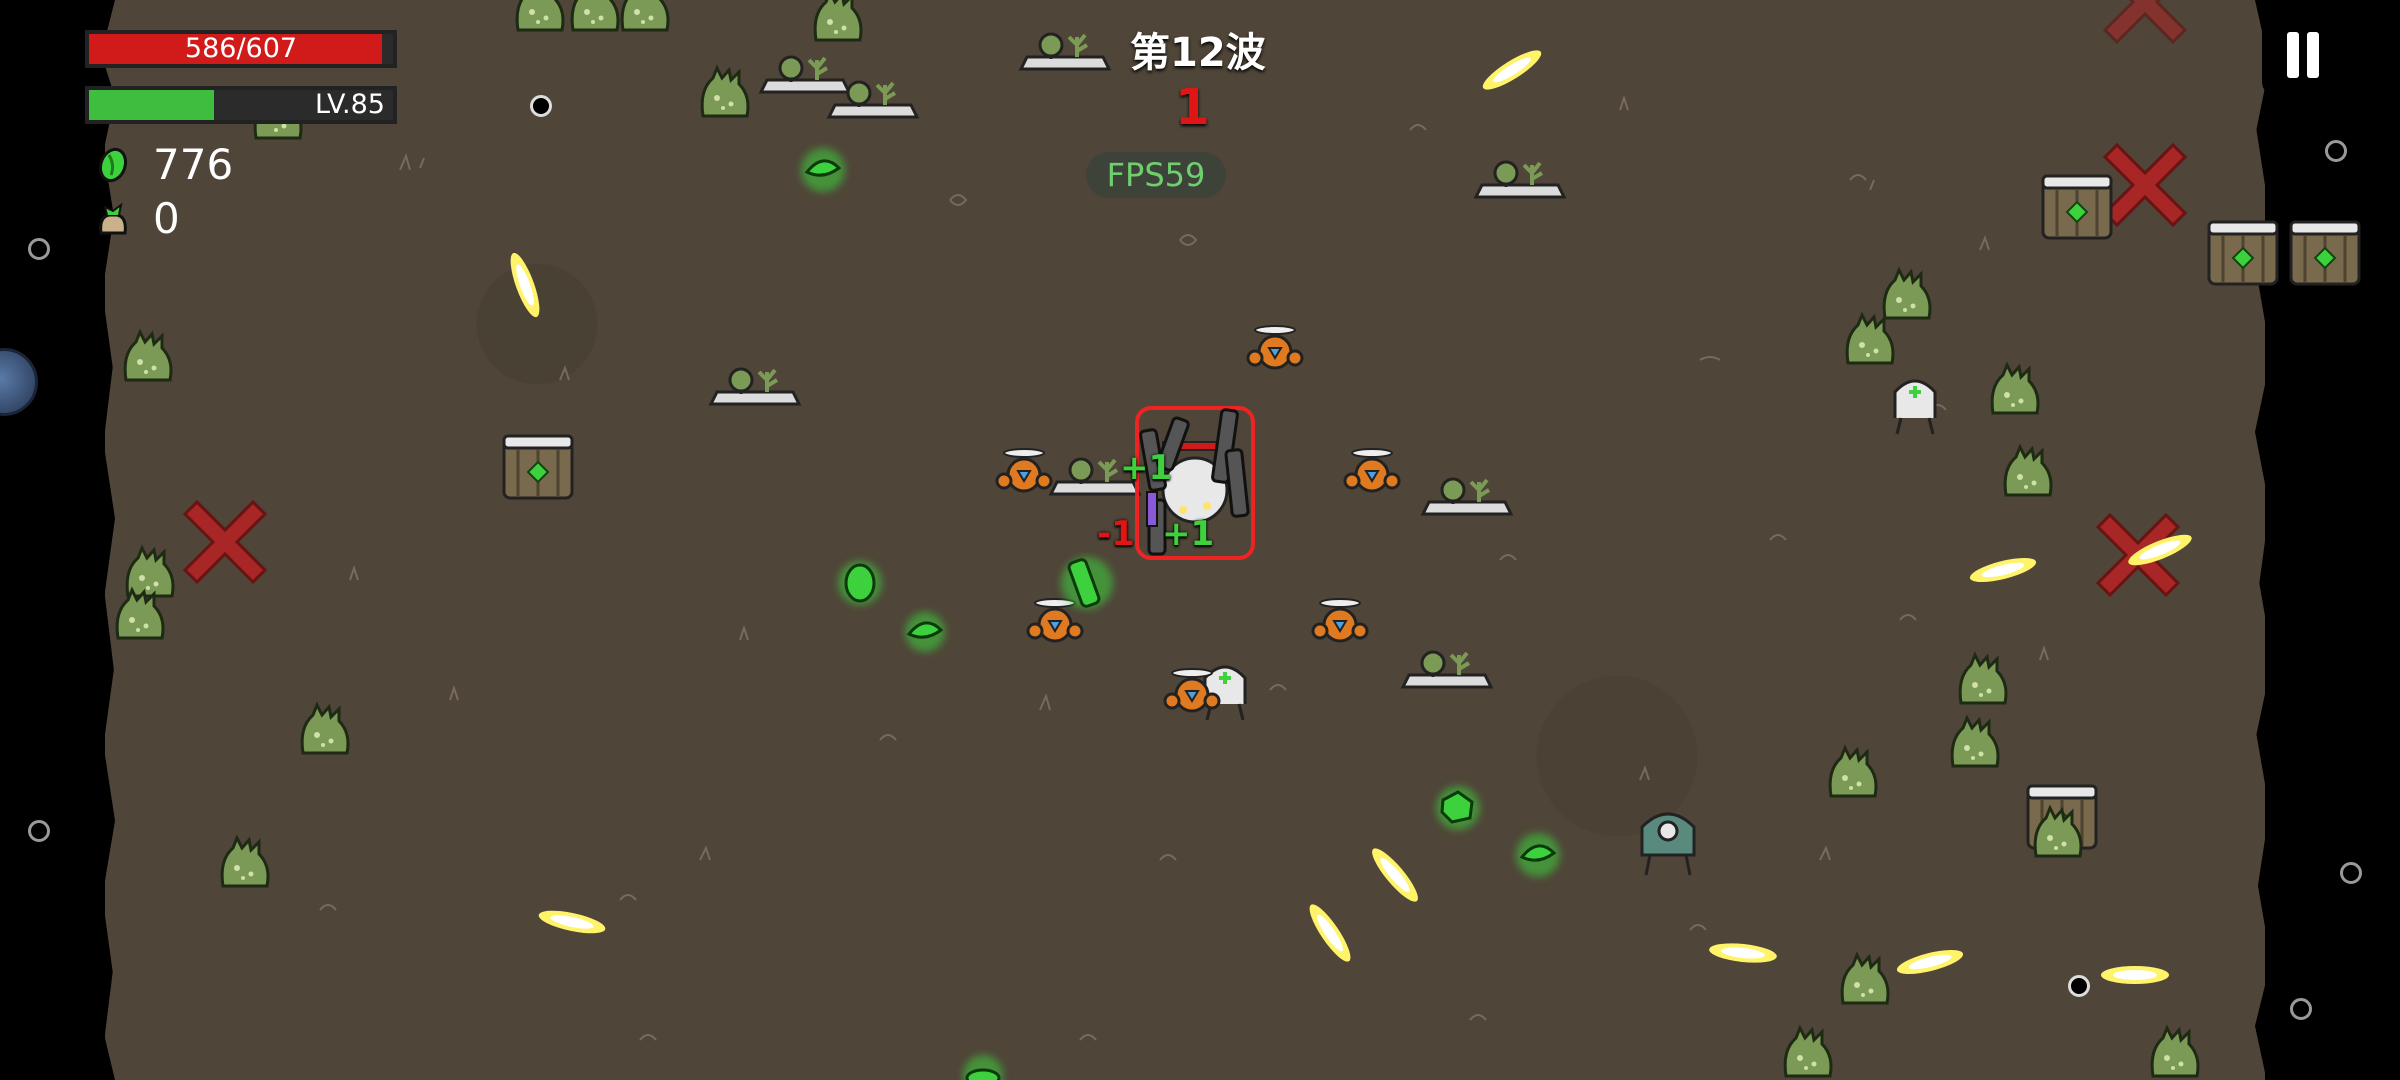 Image resolution: width=2400 pixels, height=1080 pixels. I want to click on bag-counter: 0, so click(137, 218).